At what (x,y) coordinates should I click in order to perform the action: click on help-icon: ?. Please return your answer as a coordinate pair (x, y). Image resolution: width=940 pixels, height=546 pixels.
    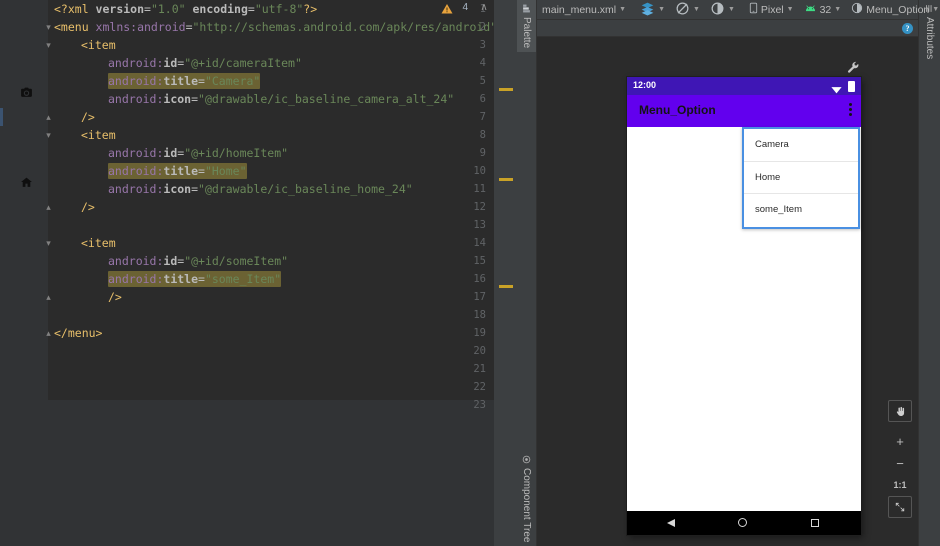
    Looking at the image, I should click on (907, 28).